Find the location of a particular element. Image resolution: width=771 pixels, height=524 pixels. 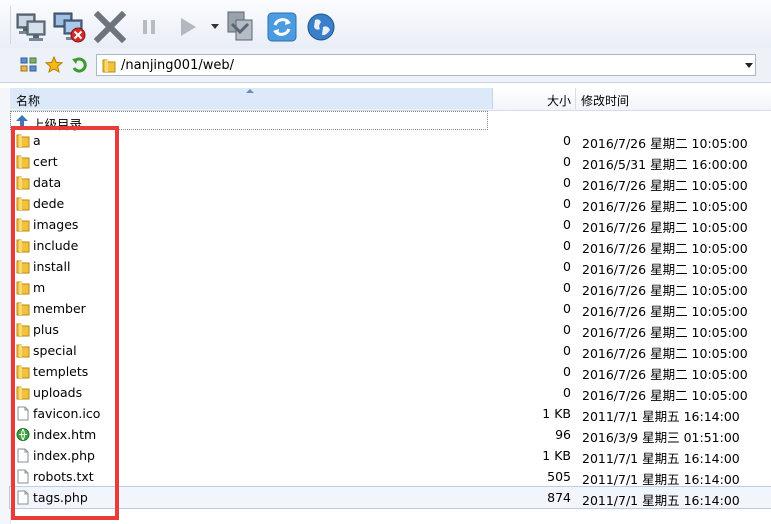

computer-disconnect-icon is located at coordinates (69, 27).